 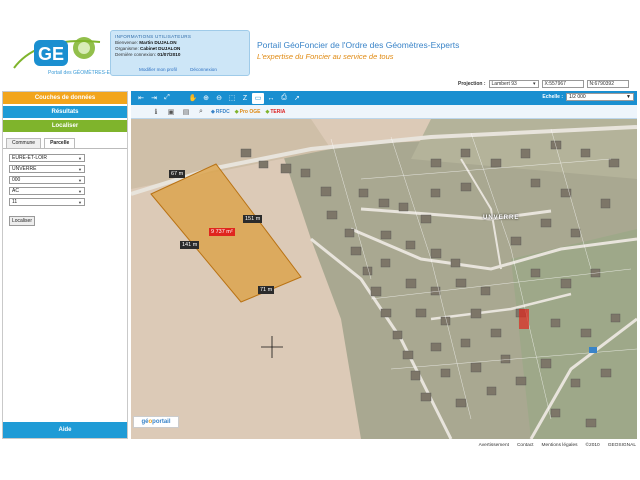 I want to click on pan-hand-icon: ✋, so click(x=193, y=98).